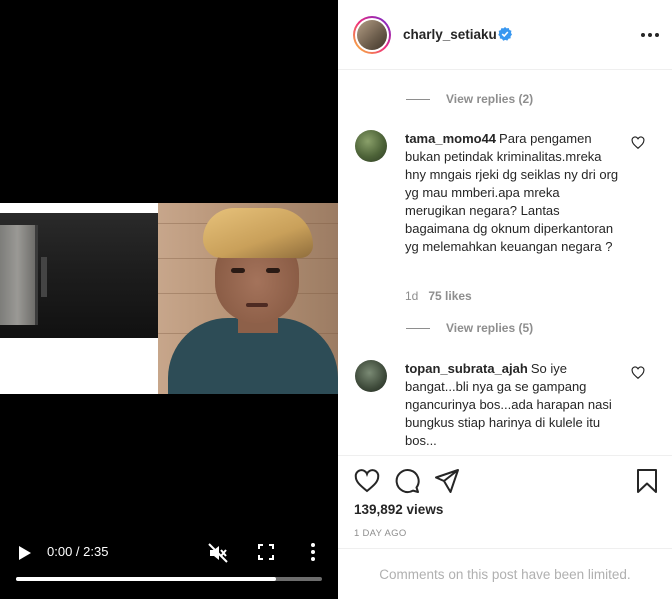 The height and width of the screenshot is (599, 672). Describe the element at coordinates (505, 505) in the screenshot. I see `post-actions: 139,892 views 1 DAY AGO` at that location.